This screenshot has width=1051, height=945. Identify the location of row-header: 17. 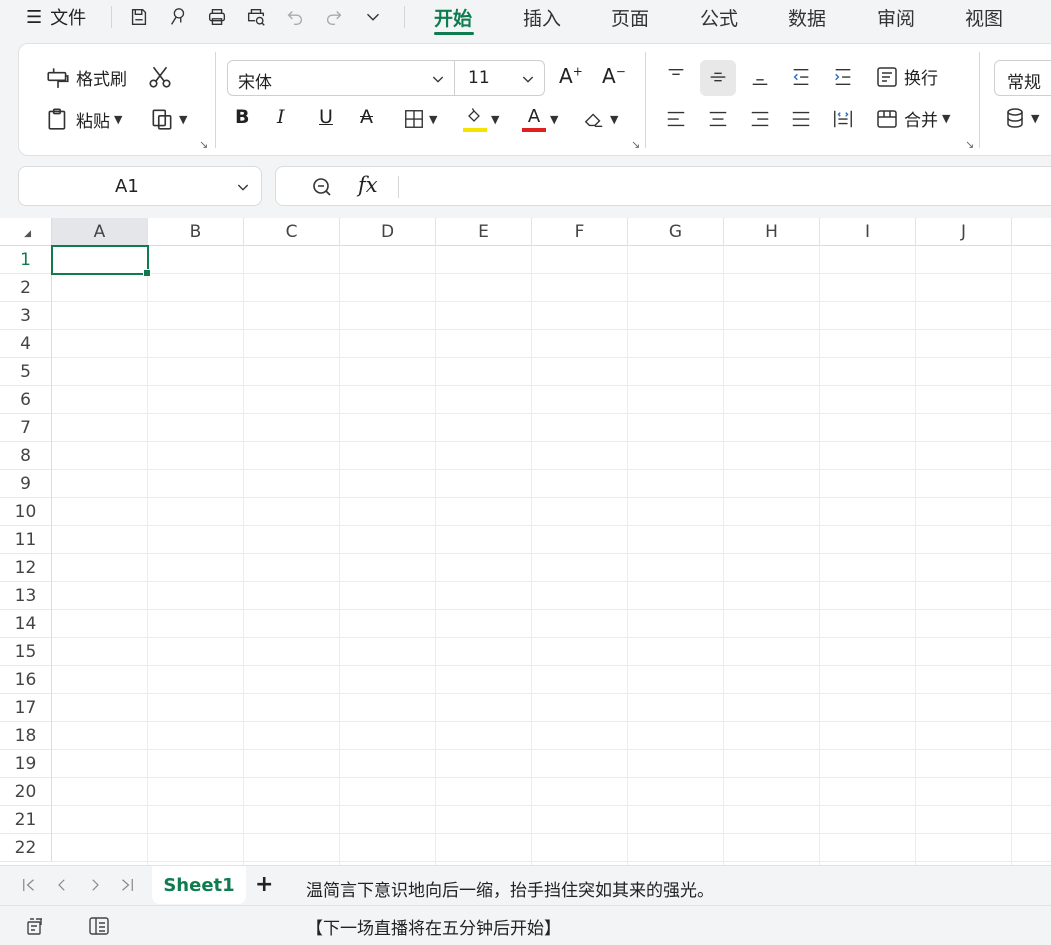
(26, 708).